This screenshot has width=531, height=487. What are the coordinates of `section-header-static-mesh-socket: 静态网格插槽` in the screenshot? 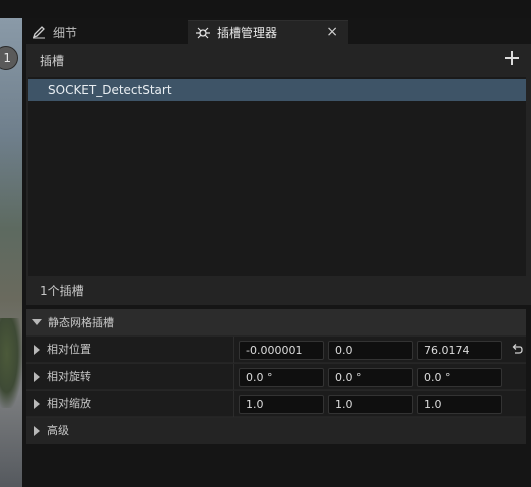 It's located at (276, 322).